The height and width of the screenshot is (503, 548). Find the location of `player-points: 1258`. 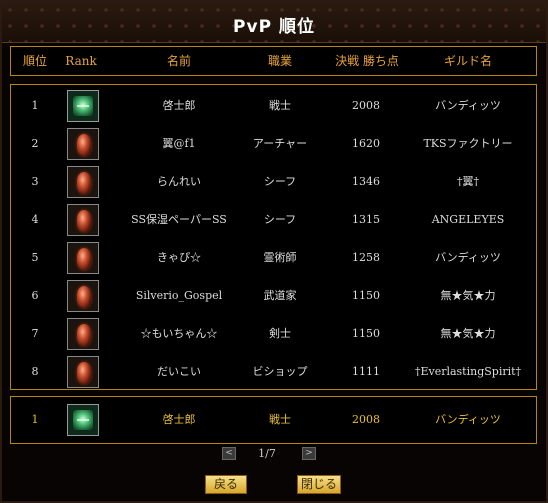

player-points: 1258 is located at coordinates (366, 257).